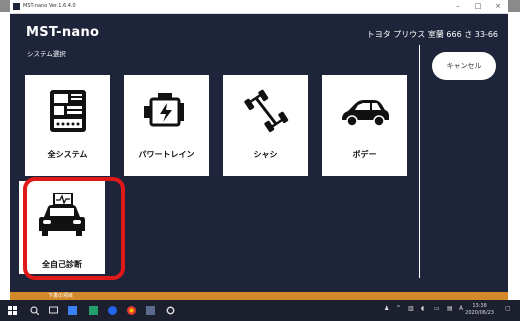 This screenshot has height=321, width=520. What do you see at coordinates (386, 308) in the screenshot?
I see `people-icon: ♟` at bounding box center [386, 308].